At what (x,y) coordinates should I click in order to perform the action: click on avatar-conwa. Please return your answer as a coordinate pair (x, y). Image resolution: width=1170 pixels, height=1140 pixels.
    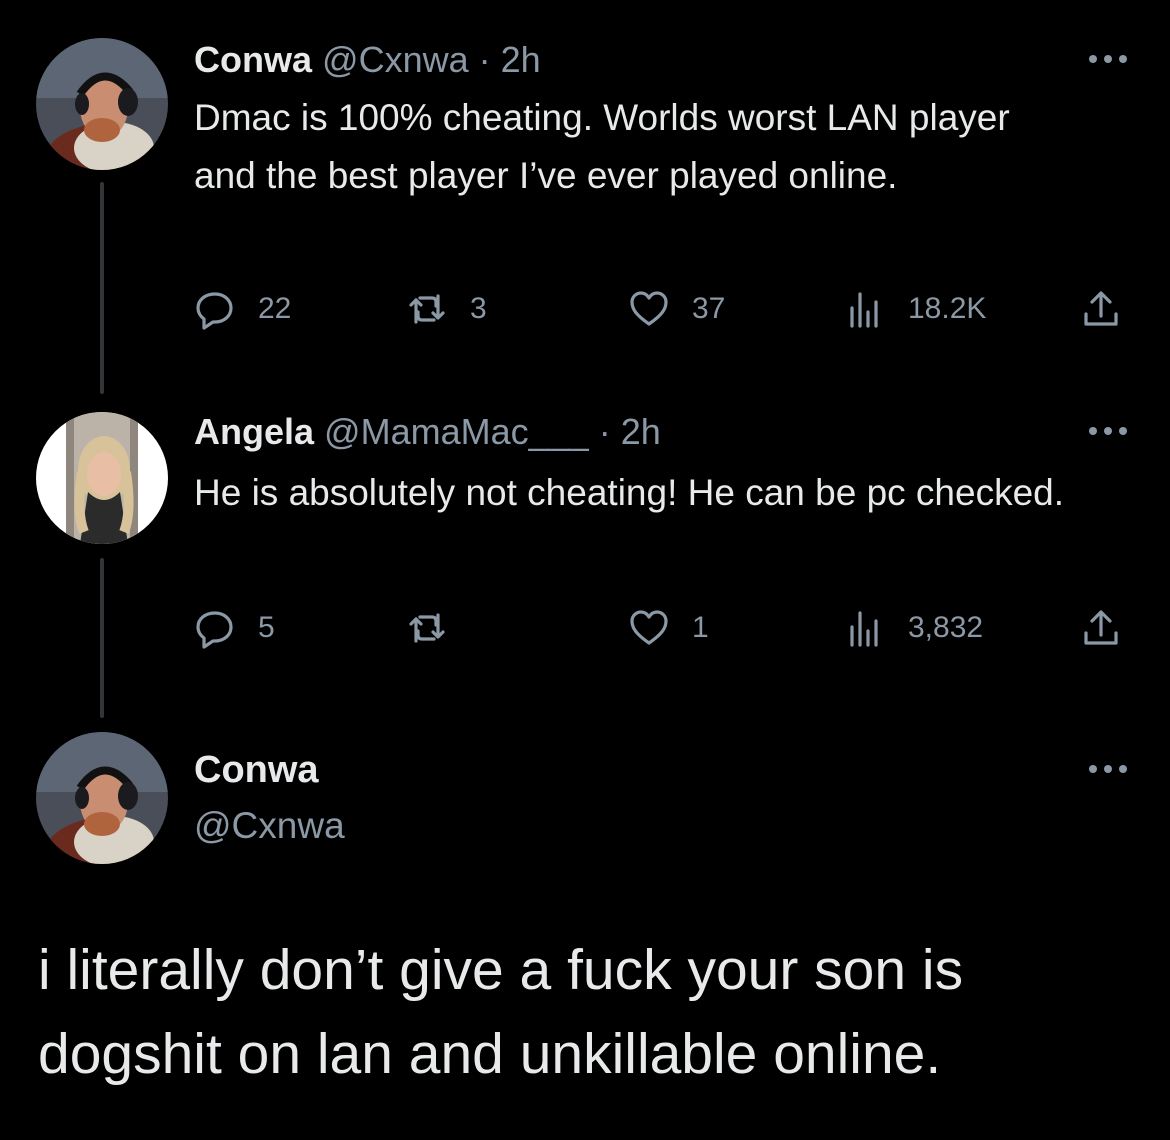
    Looking at the image, I should click on (102, 104).